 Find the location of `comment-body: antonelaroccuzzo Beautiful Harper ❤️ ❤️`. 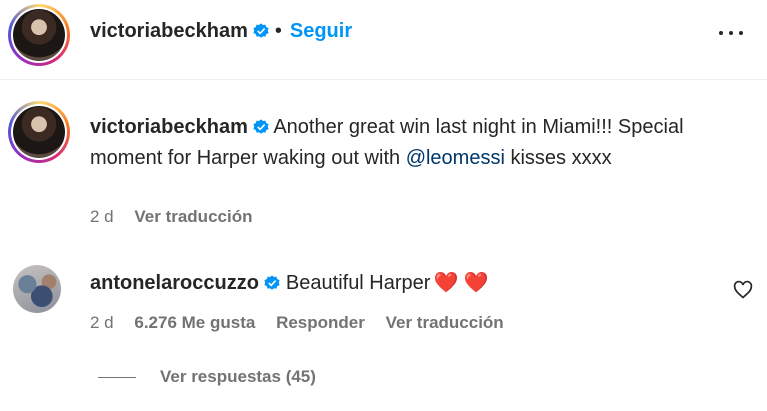

comment-body: antonelaroccuzzo Beautiful Harper ❤️ ❤️ is located at coordinates (289, 283).